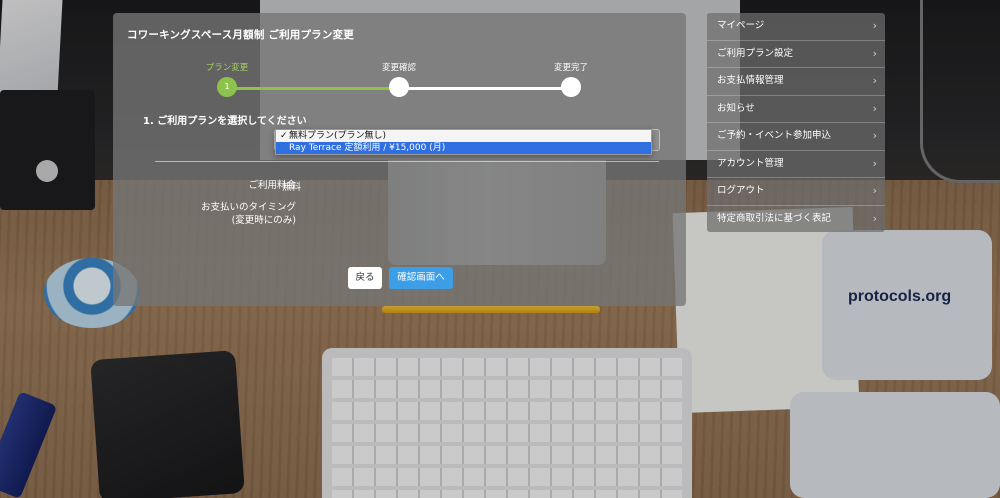 Image resolution: width=1000 pixels, height=498 pixels. What do you see at coordinates (796, 109) in the screenshot?
I see `menu-item-notices: お知らせ ›` at bounding box center [796, 109].